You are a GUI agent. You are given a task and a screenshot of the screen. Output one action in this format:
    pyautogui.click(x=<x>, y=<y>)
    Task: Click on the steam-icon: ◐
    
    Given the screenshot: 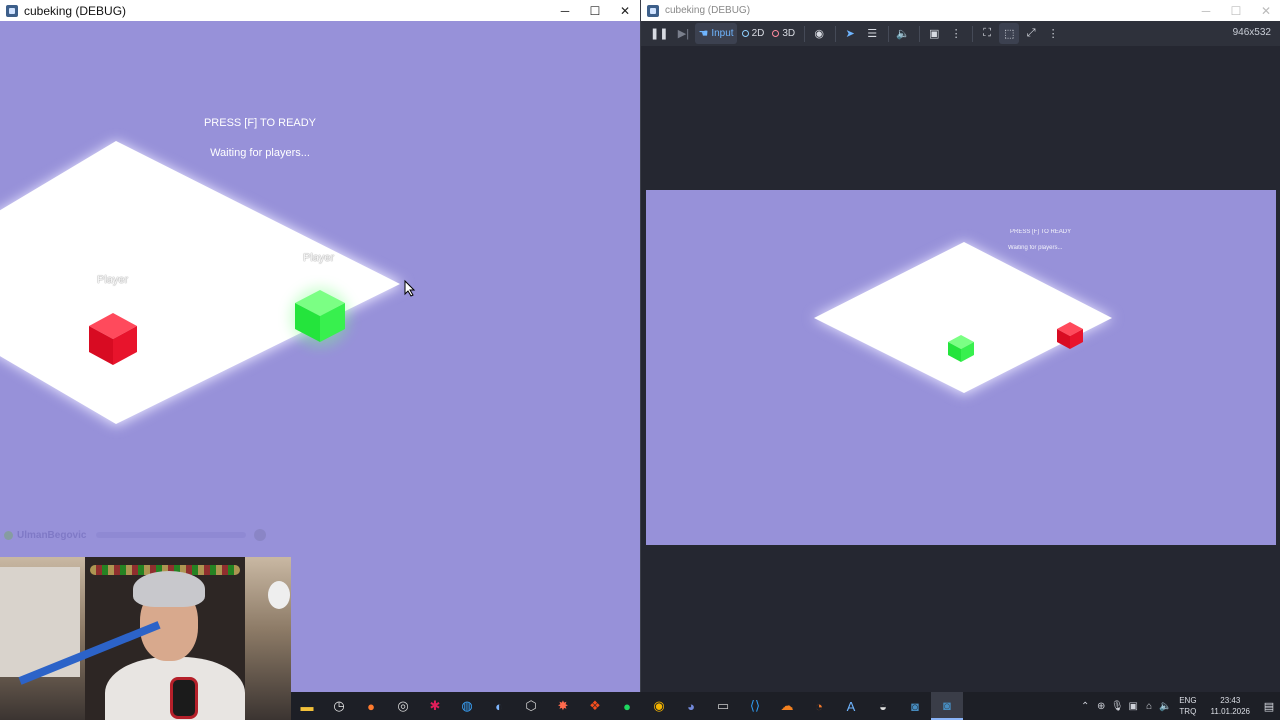 What is the action you would take?
    pyautogui.click(x=499, y=706)
    